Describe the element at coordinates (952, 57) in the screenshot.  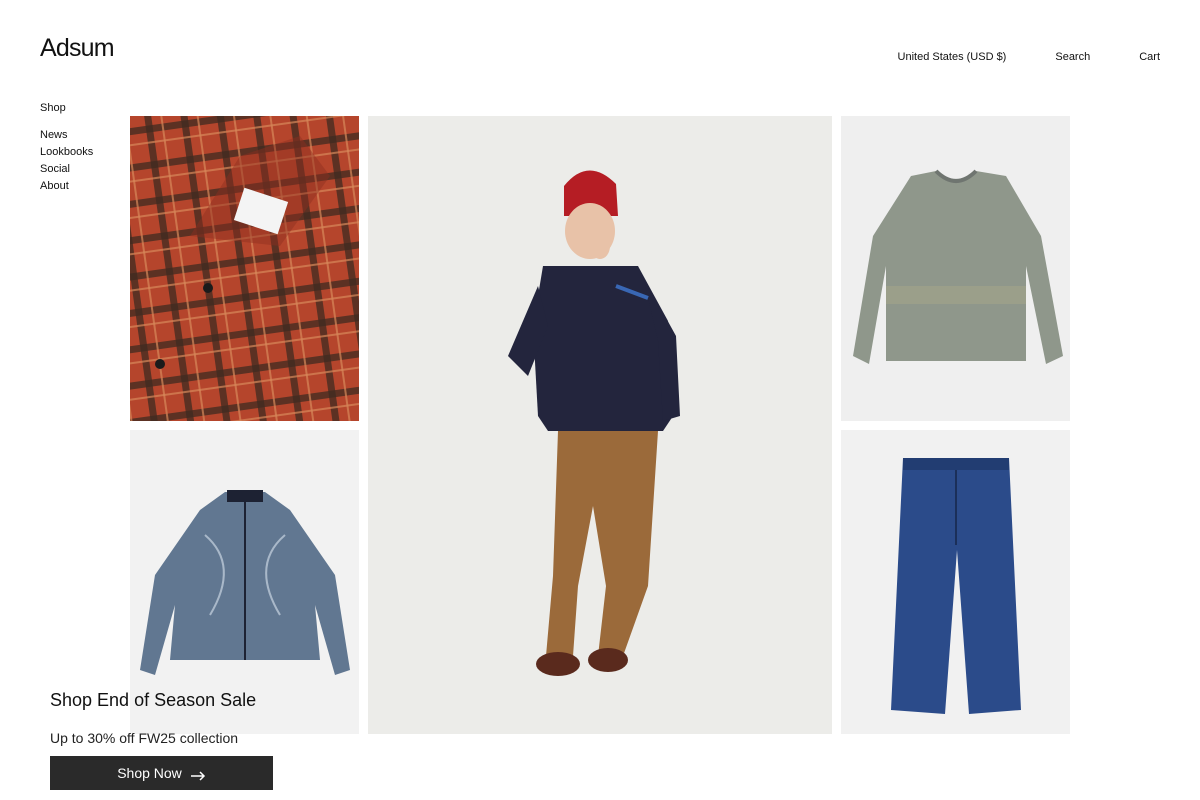
I see `region-selector: United States (USD $)` at that location.